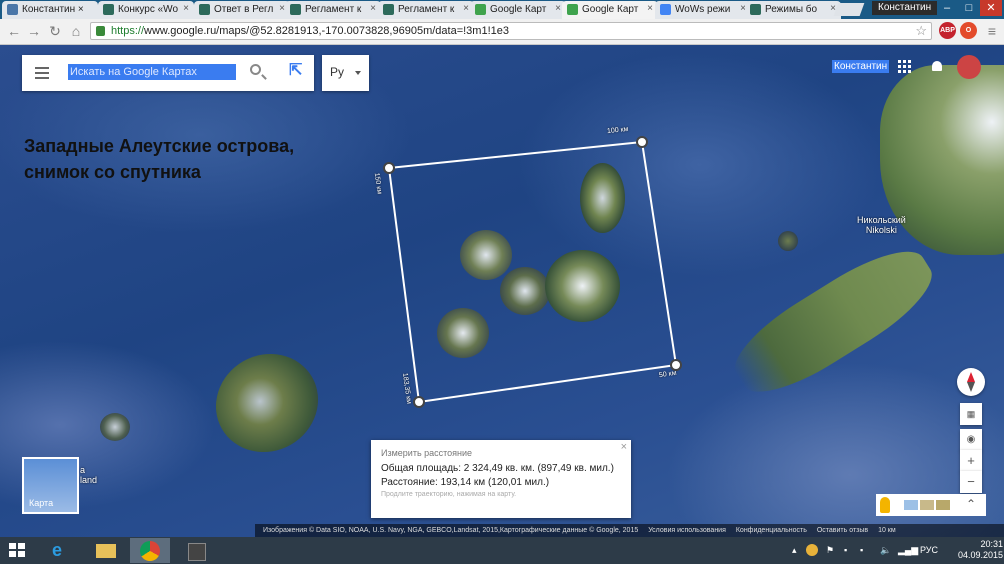 The height and width of the screenshot is (564, 1004). Describe the element at coordinates (152, 72) in the screenshot. I see `search-input: Искать на Google Картах` at that location.